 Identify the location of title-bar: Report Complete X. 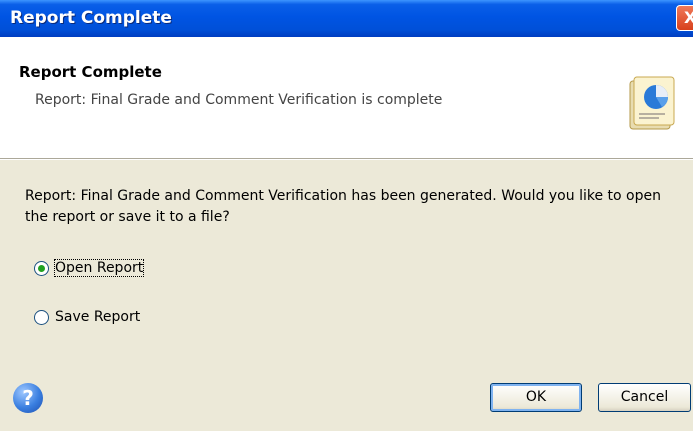
(346, 18).